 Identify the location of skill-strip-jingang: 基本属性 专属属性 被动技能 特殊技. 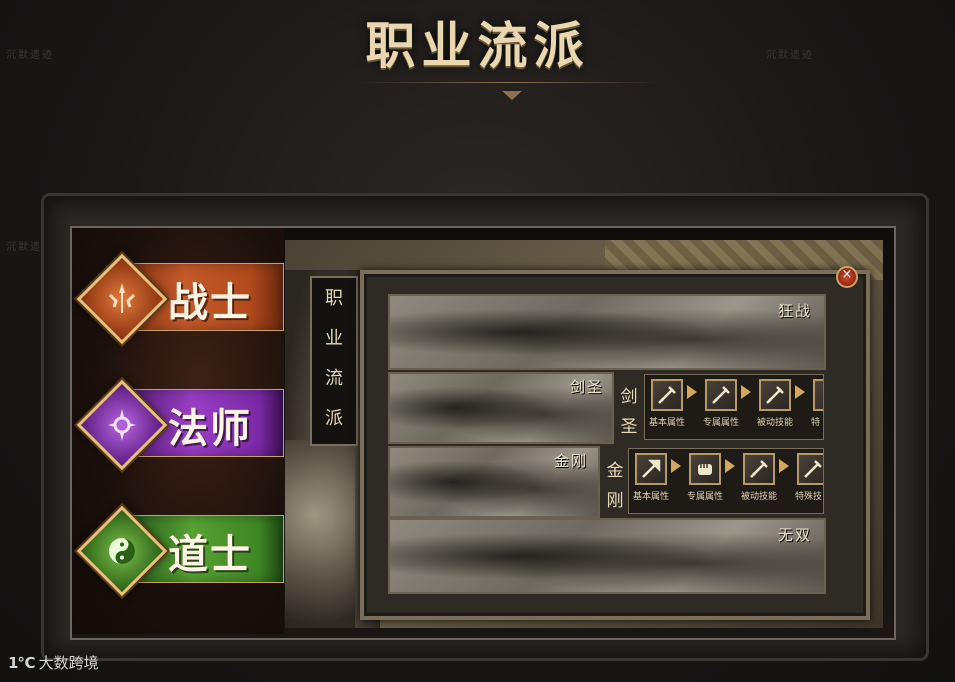
(726, 481).